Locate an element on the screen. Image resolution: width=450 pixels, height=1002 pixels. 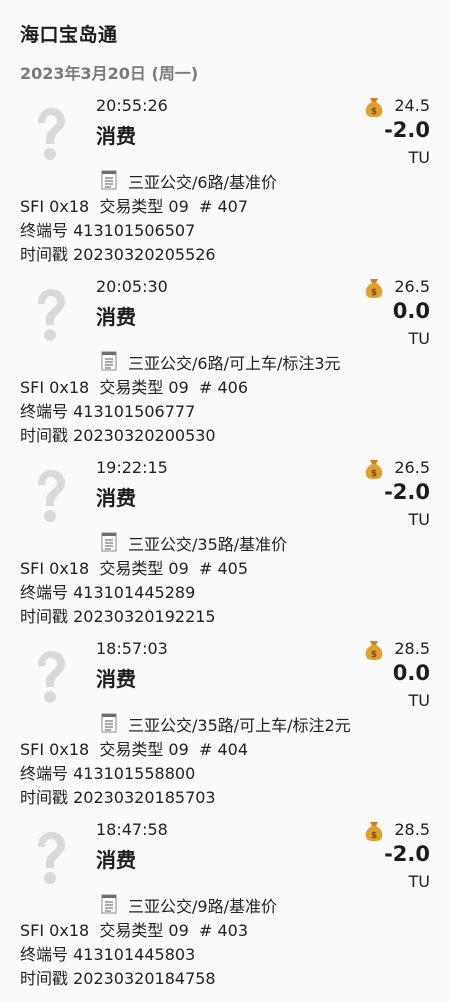
transaction-time: 19:22:15 is located at coordinates (132, 467).